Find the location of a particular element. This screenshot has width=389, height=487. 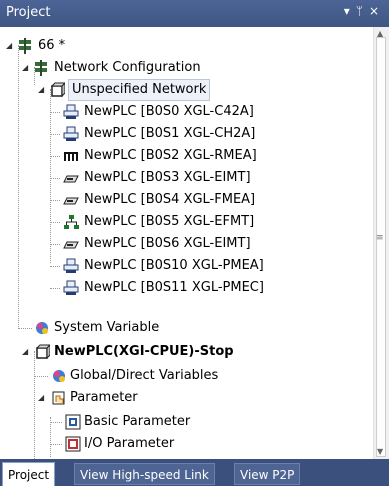

tree-item-plc: NewPLC [B0S11 XGL-PMEC] is located at coordinates (185, 288).